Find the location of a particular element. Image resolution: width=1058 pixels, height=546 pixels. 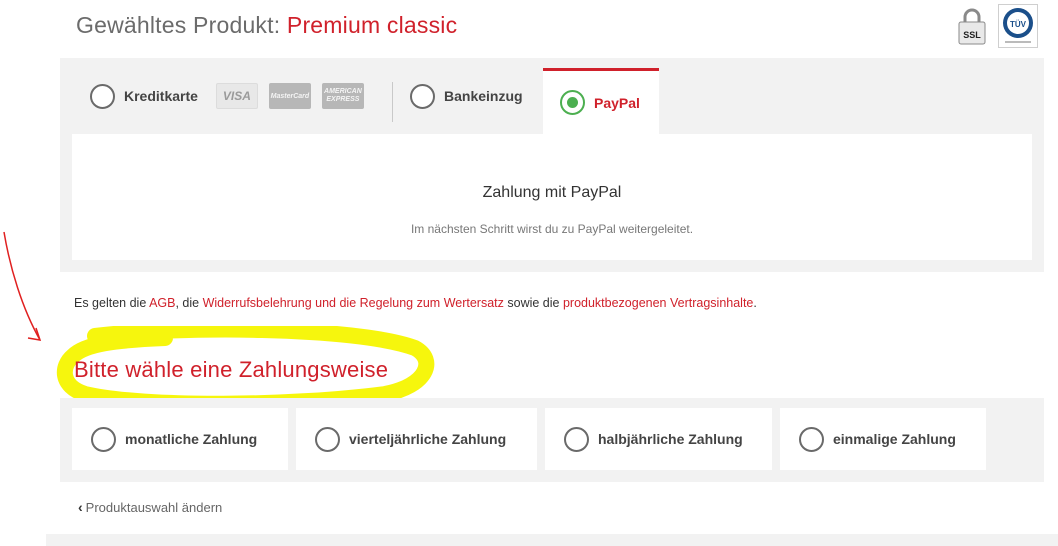

agb-link: AGB is located at coordinates (162, 303).